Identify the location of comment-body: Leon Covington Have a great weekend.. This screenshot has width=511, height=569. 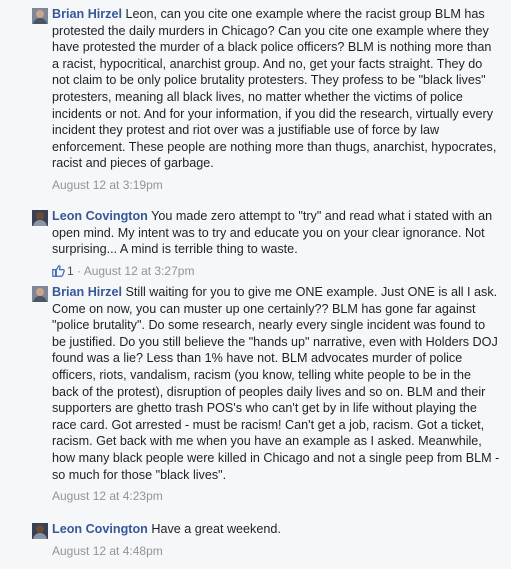
(276, 529).